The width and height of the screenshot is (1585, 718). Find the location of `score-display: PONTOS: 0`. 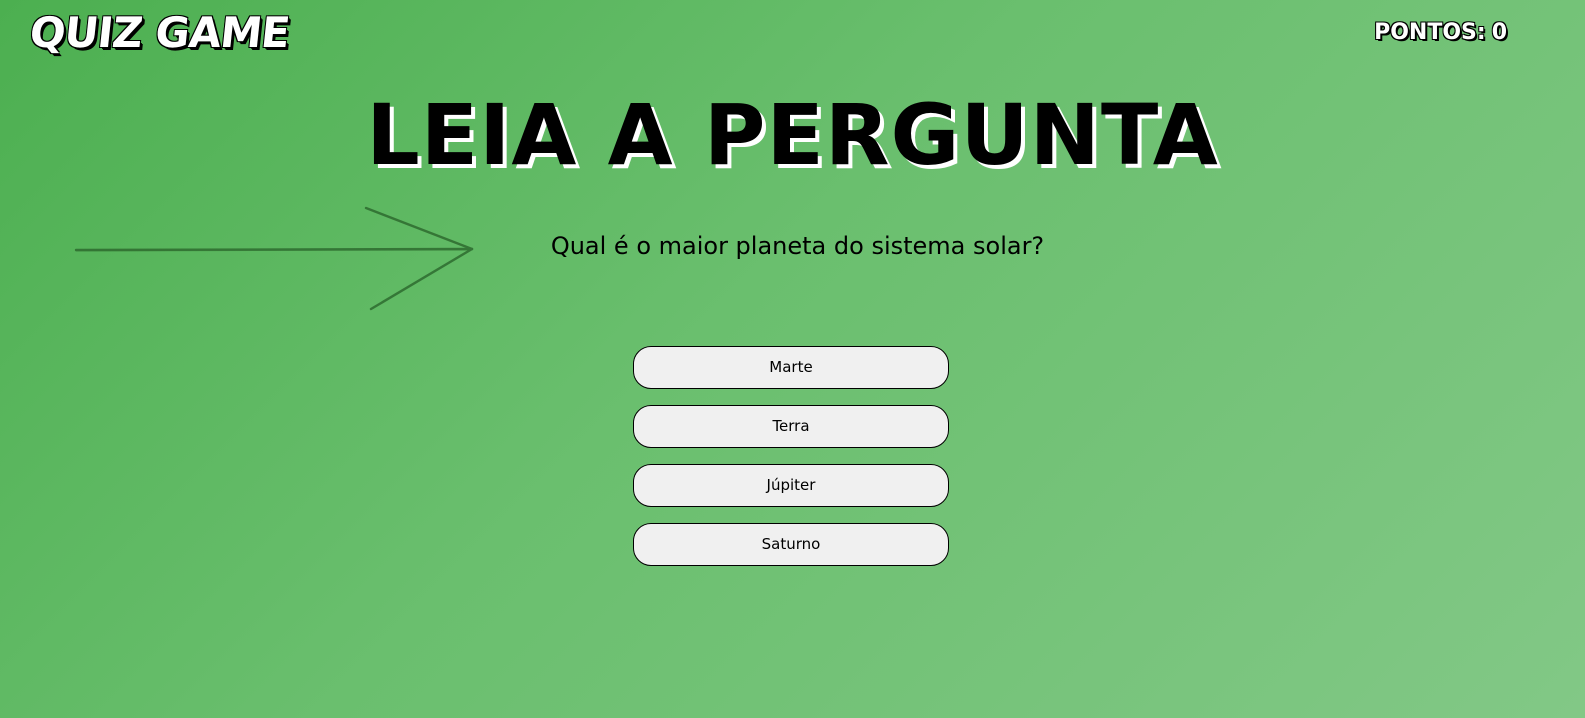

score-display: PONTOS: 0 is located at coordinates (1440, 32).